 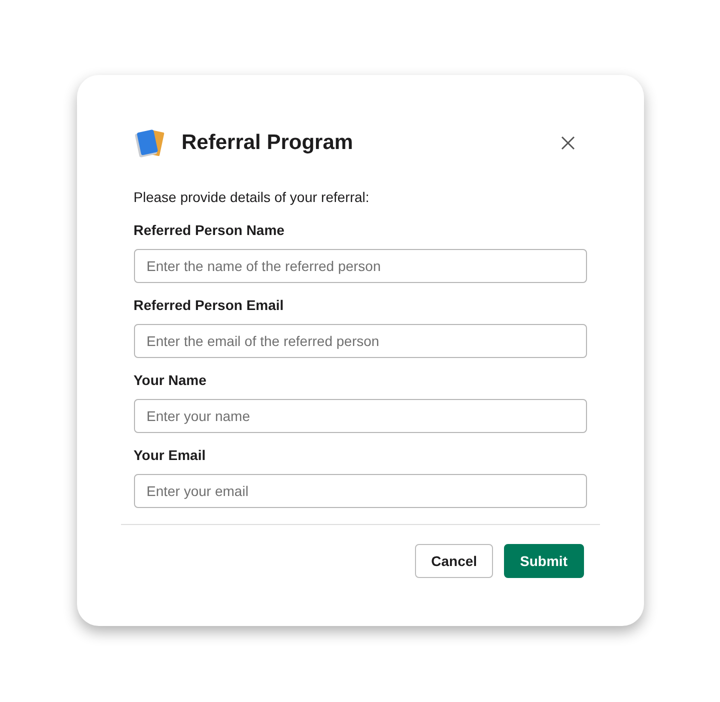 I want to click on book-icon, so click(x=150, y=143).